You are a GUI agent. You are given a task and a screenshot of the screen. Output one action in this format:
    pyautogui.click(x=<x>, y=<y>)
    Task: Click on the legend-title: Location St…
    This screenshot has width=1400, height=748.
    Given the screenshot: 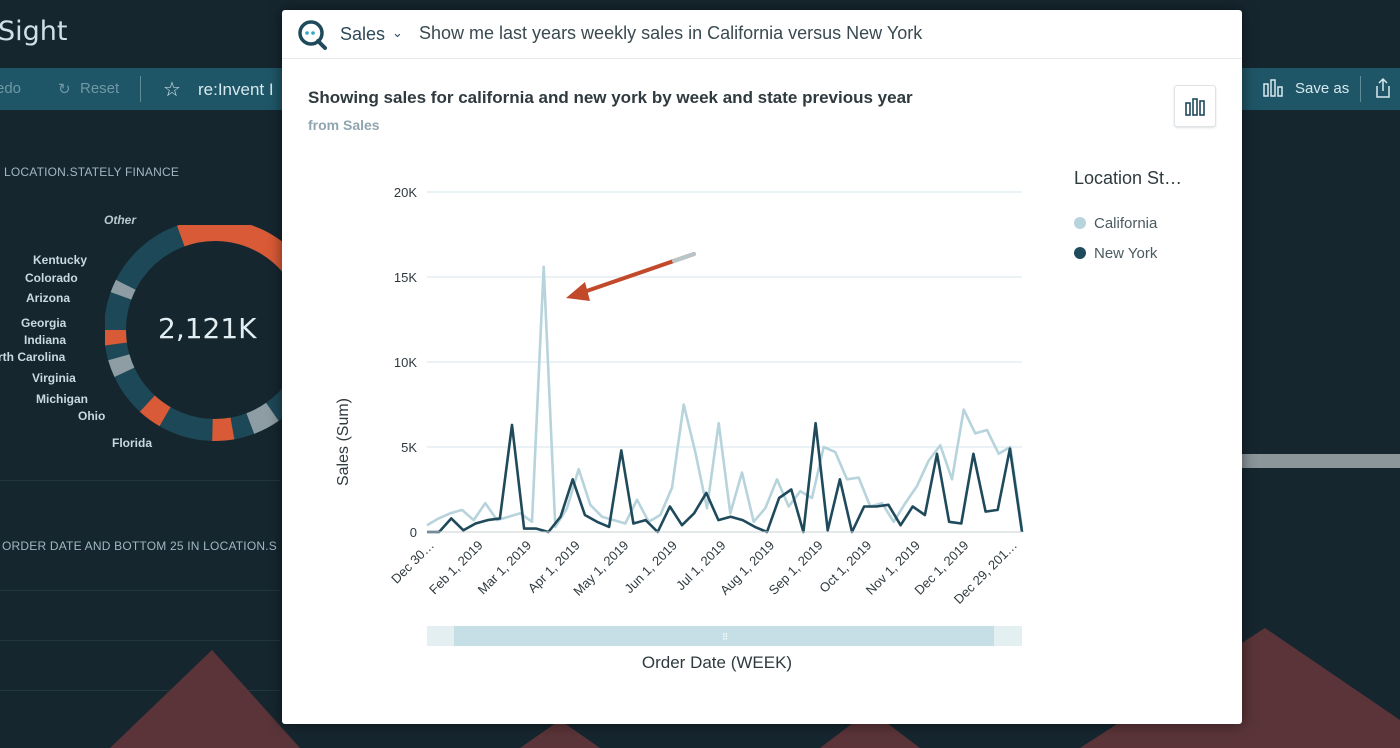 What is the action you would take?
    pyautogui.click(x=1128, y=178)
    